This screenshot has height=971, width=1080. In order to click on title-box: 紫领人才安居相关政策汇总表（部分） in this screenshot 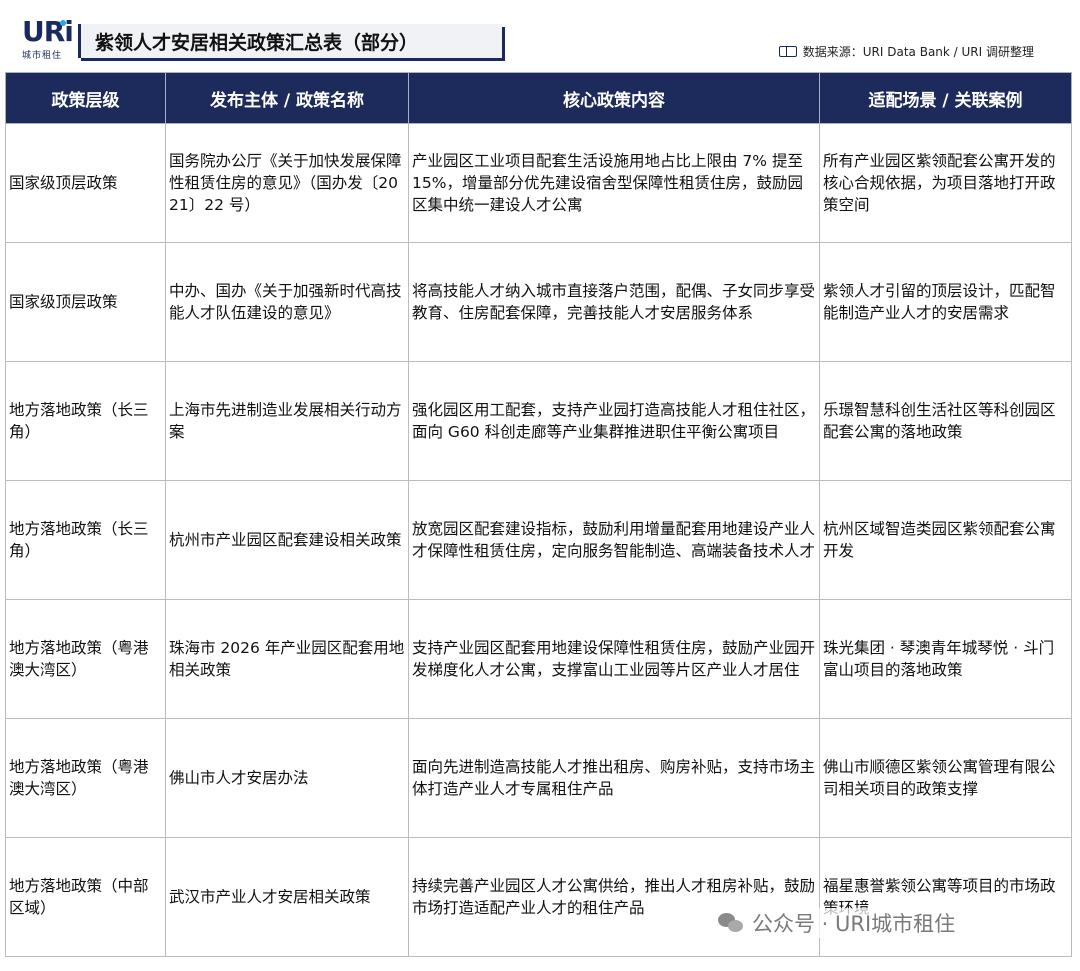, I will do `click(290, 41)`.